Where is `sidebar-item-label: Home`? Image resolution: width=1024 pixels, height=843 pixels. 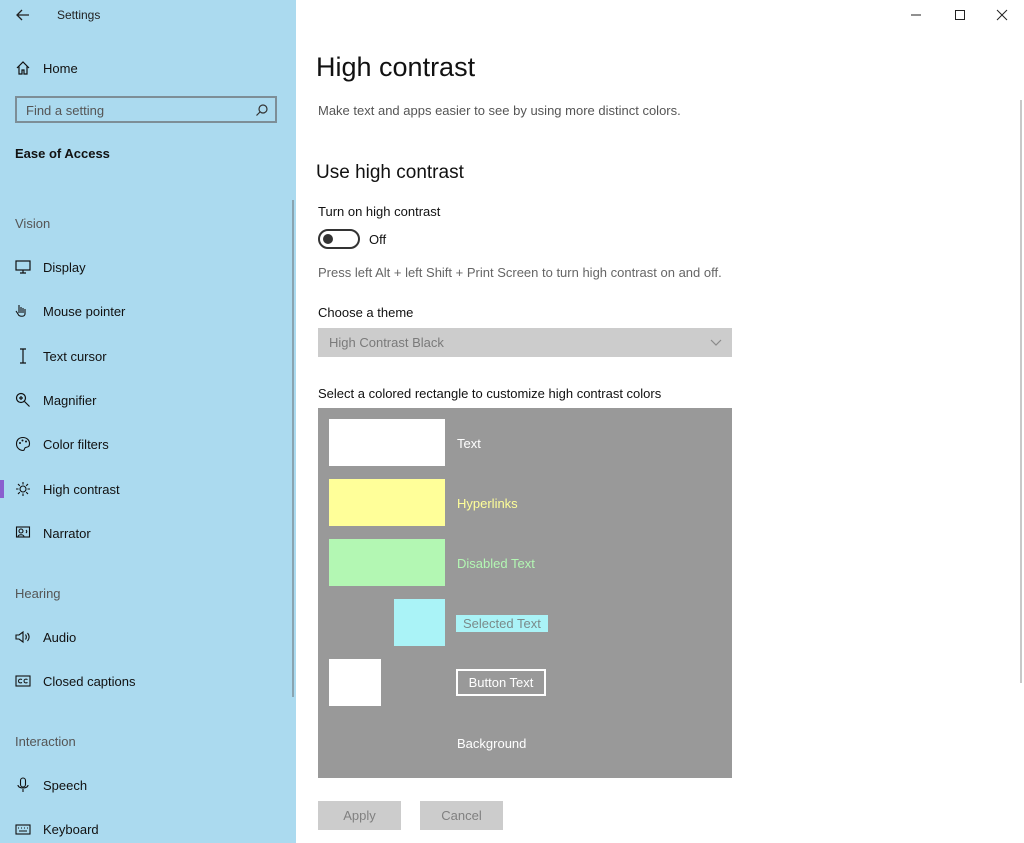
sidebar-item-label: Home is located at coordinates (60, 68).